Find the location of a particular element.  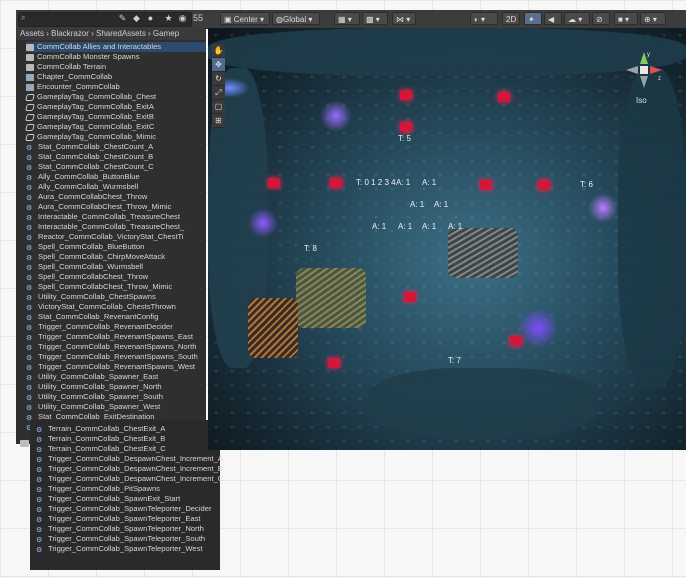

wooden-debris is located at coordinates (273, 328).